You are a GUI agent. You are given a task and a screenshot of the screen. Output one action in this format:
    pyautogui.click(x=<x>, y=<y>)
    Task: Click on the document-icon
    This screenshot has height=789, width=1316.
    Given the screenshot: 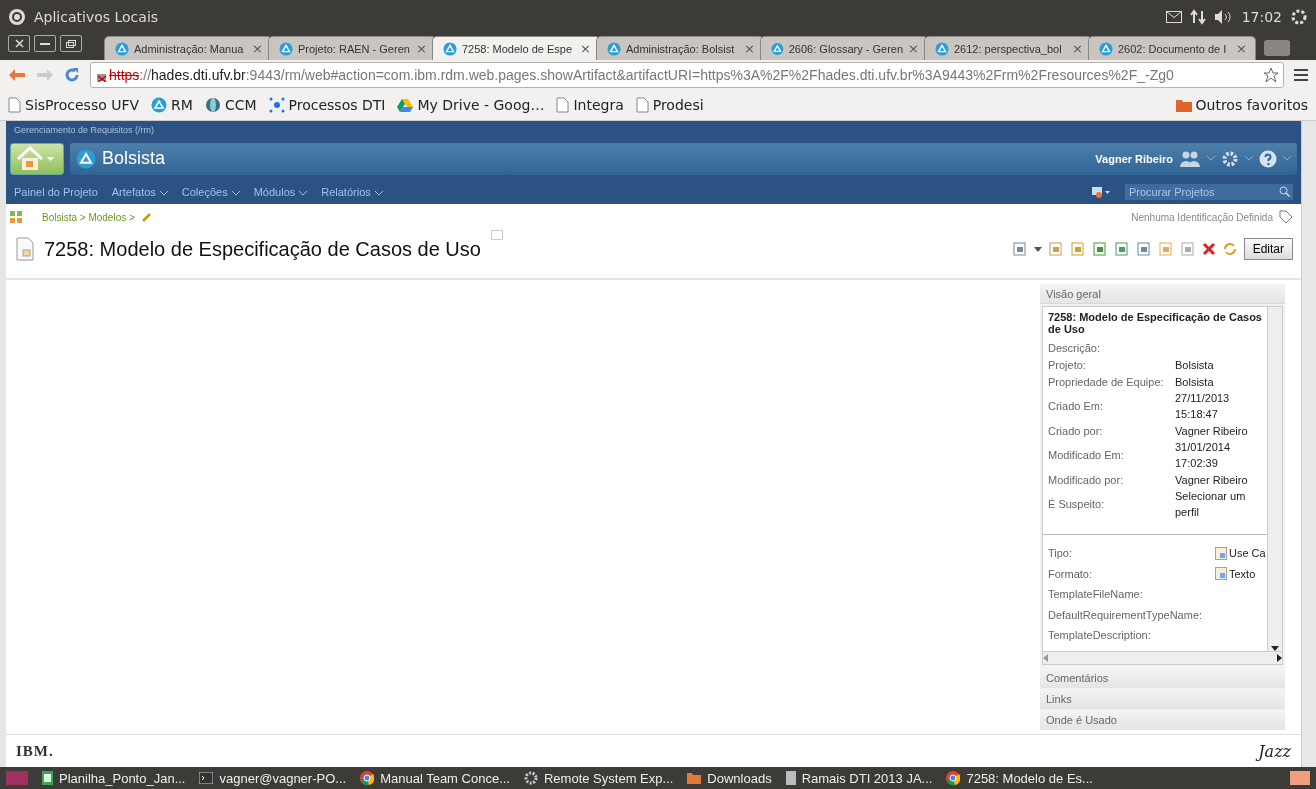 What is the action you would take?
    pyautogui.click(x=25, y=249)
    